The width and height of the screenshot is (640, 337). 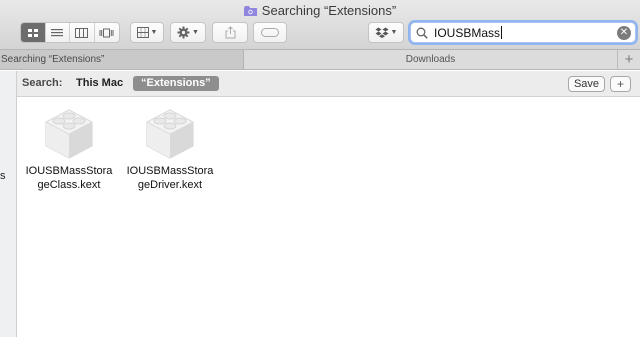 I want to click on add-criteria-button: +, so click(x=620, y=84).